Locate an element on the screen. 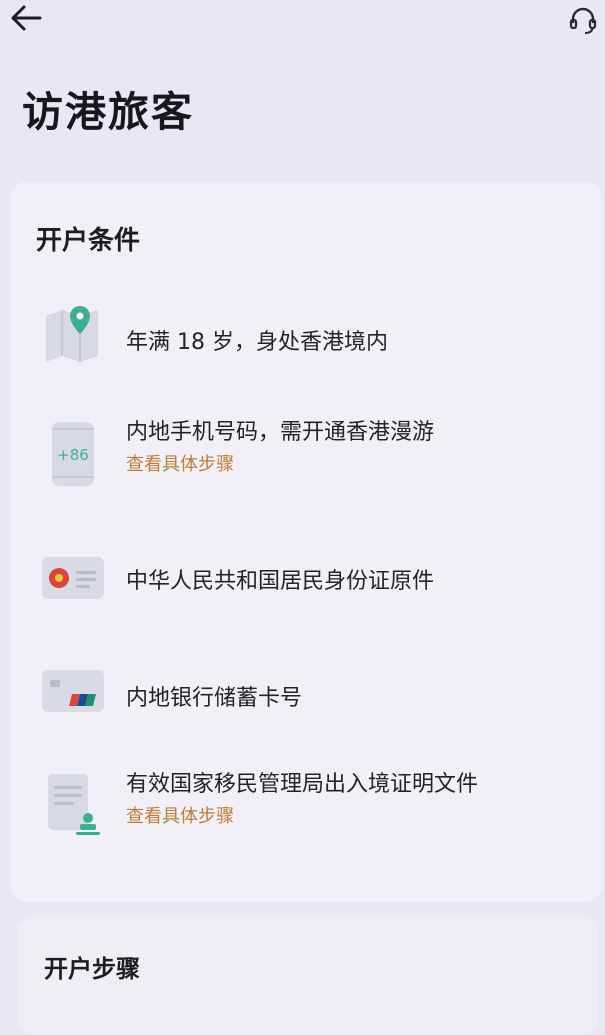  phone-plus86-icon: +86 is located at coordinates (73, 454).